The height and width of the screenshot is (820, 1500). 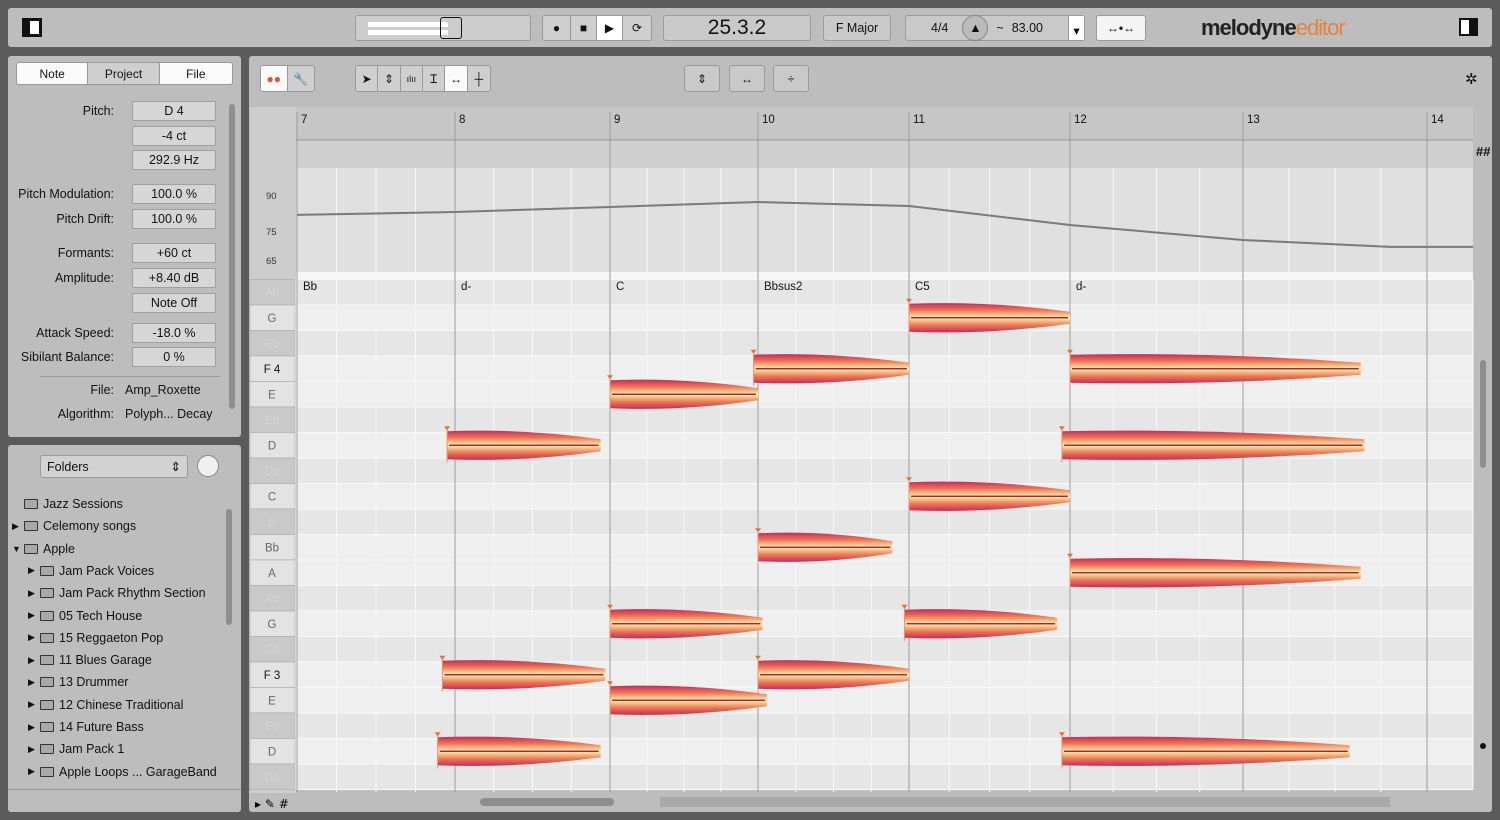 What do you see at coordinates (271, 232) in the screenshot?
I see `tempo-tick: 75` at bounding box center [271, 232].